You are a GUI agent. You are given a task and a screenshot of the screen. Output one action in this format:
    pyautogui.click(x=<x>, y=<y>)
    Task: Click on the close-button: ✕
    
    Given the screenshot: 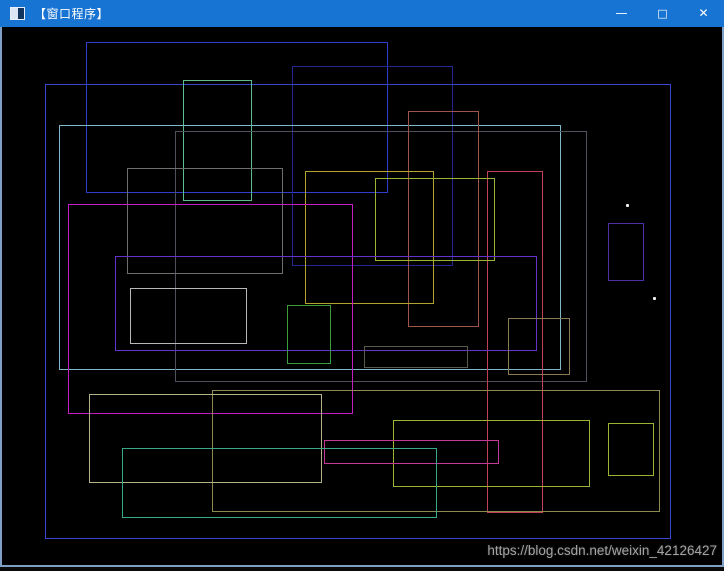 What is the action you would take?
    pyautogui.click(x=703, y=13)
    